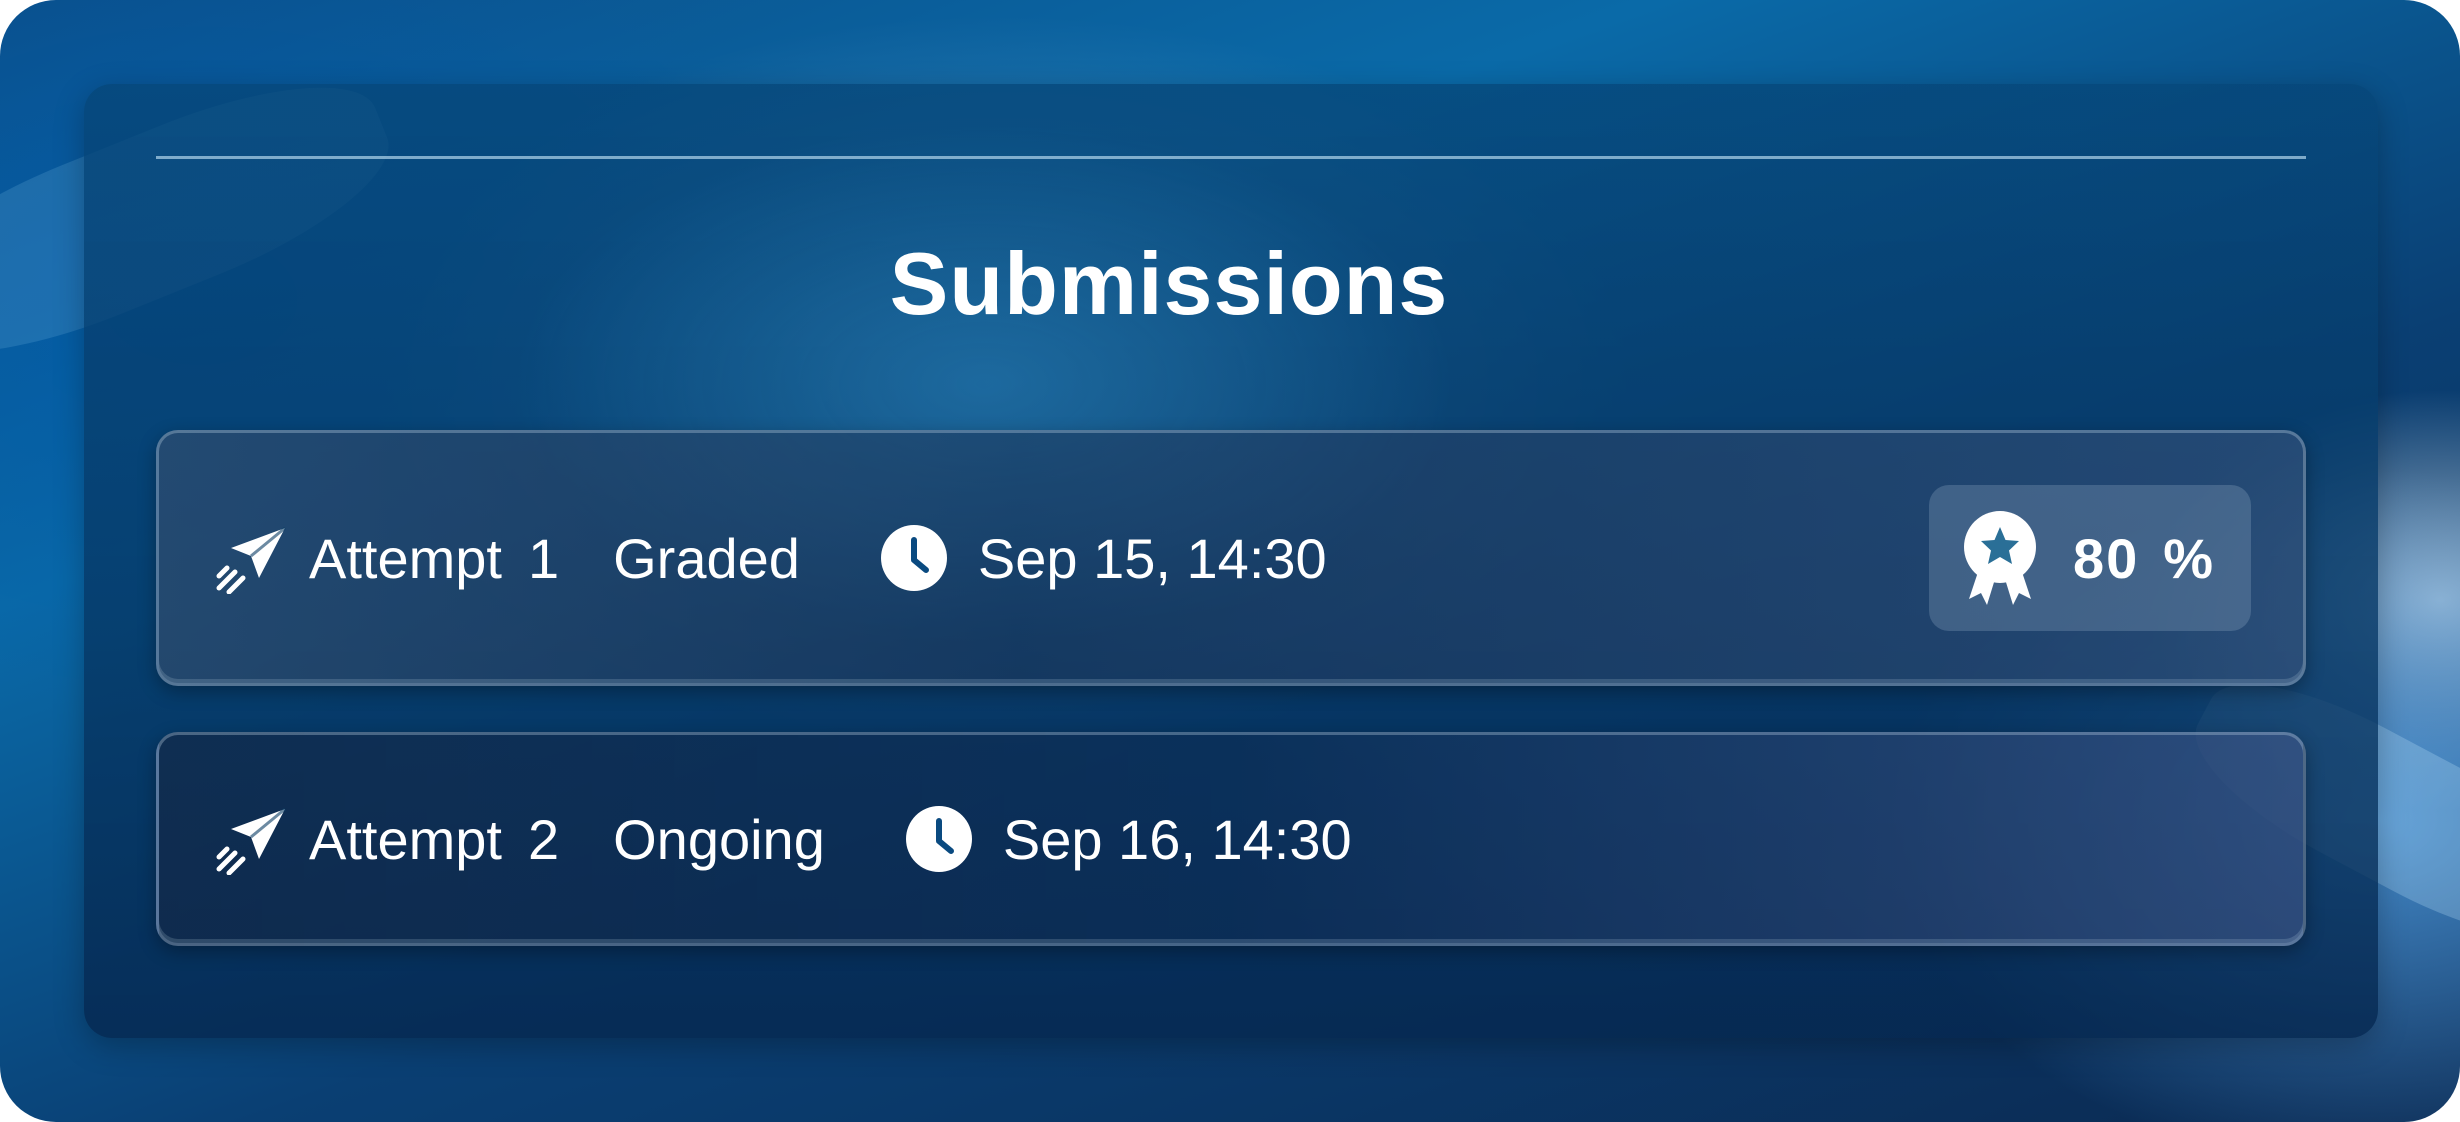  What do you see at coordinates (1177, 839) in the screenshot?
I see `submission-timestamp: Sep 16, 14:30` at bounding box center [1177, 839].